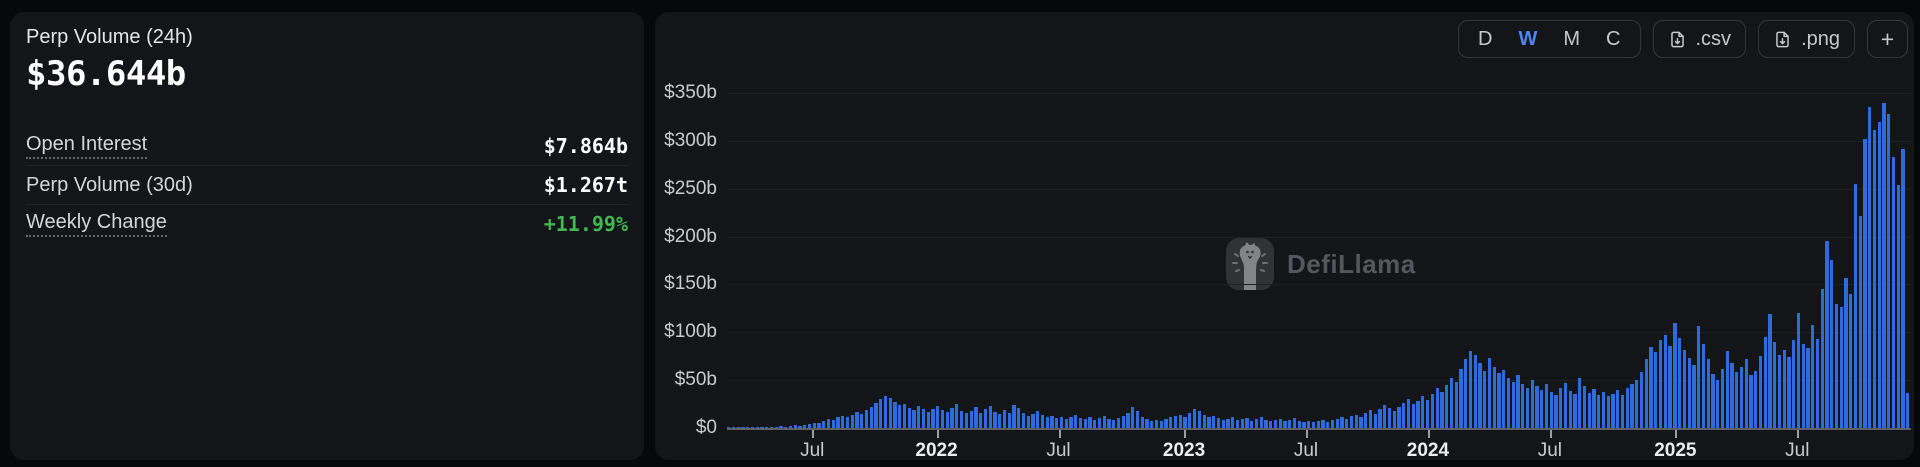 This screenshot has height=467, width=1920. I want to click on add-chart-button: +, so click(1887, 39).